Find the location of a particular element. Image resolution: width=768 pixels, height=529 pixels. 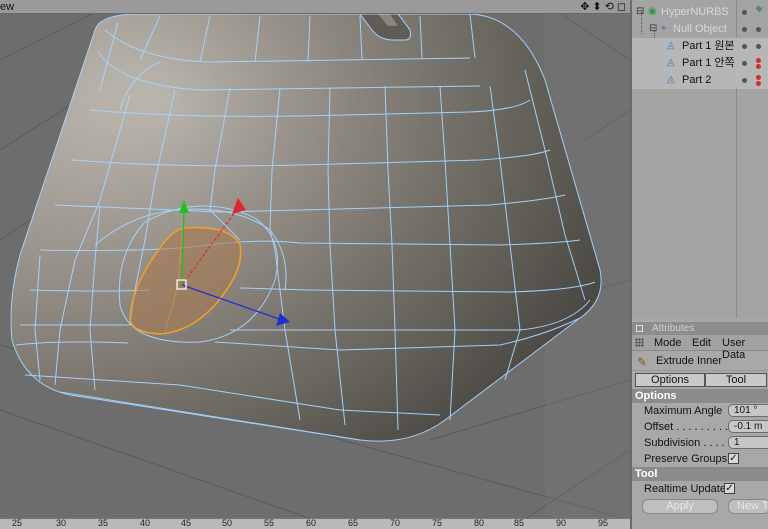

tool-section-header: Tool is located at coordinates (700, 474).